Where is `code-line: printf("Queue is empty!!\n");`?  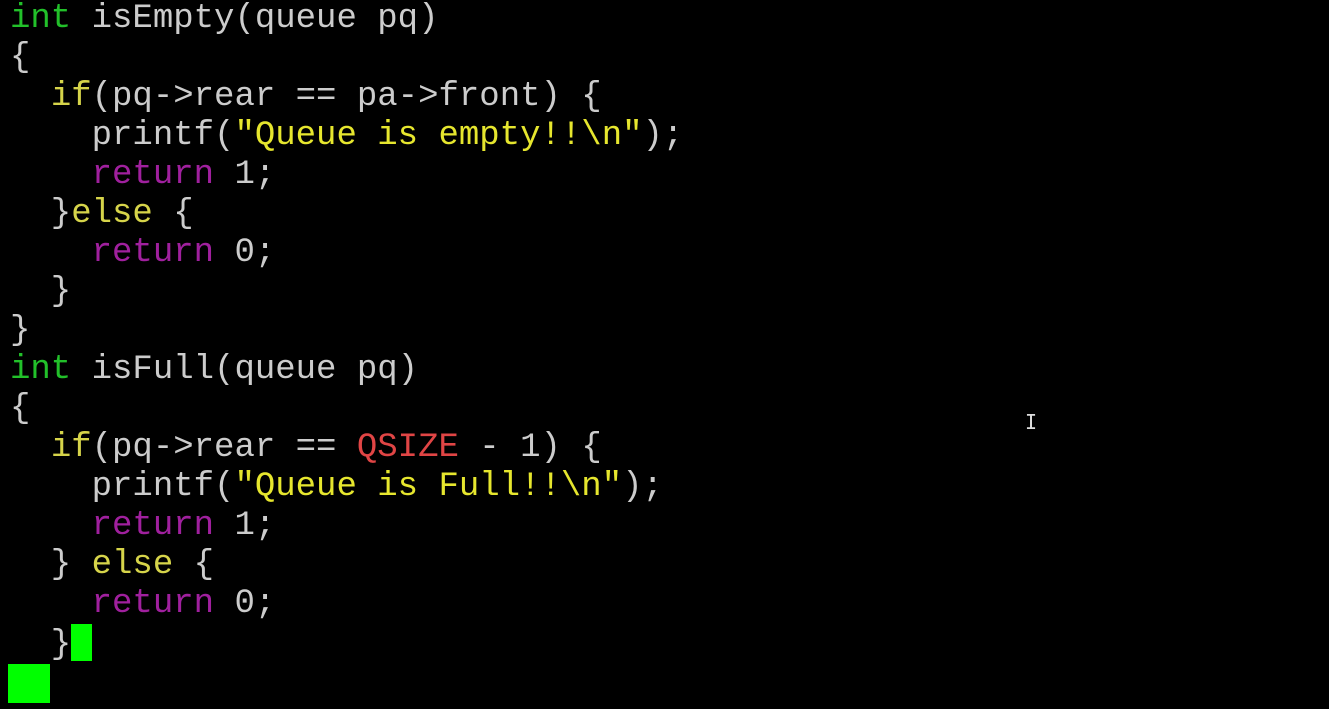
code-line: printf("Queue is empty!!\n"); is located at coordinates (347, 136).